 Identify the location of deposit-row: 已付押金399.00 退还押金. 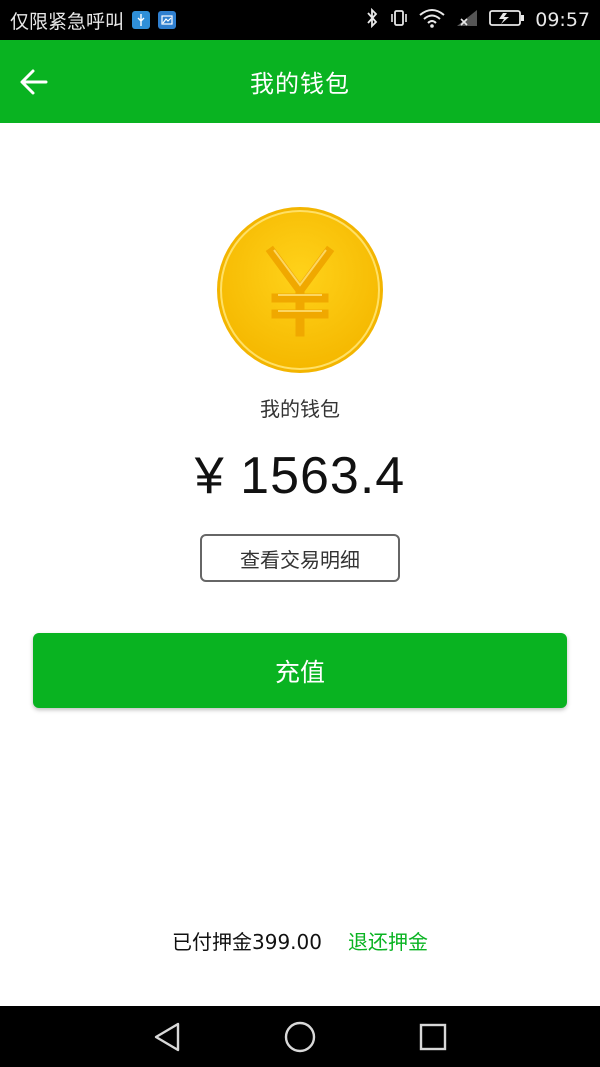
(300, 940).